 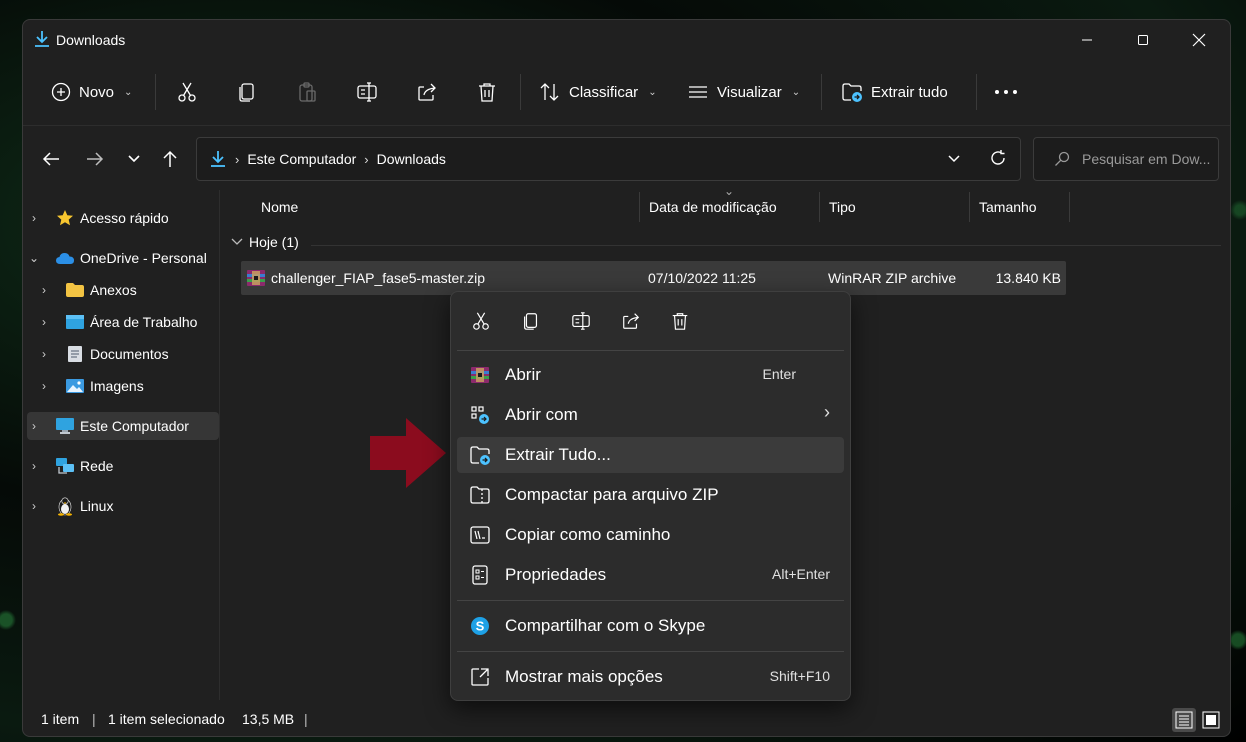 I want to click on sidebar-item-rede: › Rede, so click(x=123, y=466).